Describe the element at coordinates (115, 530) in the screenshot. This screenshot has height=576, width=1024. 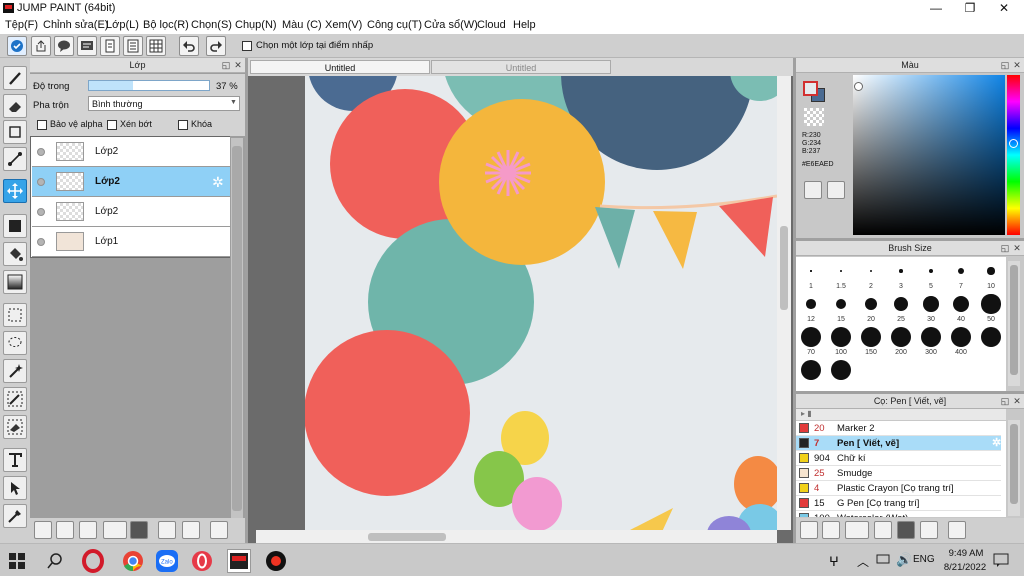
I see `add-layer-menu-icon` at that location.